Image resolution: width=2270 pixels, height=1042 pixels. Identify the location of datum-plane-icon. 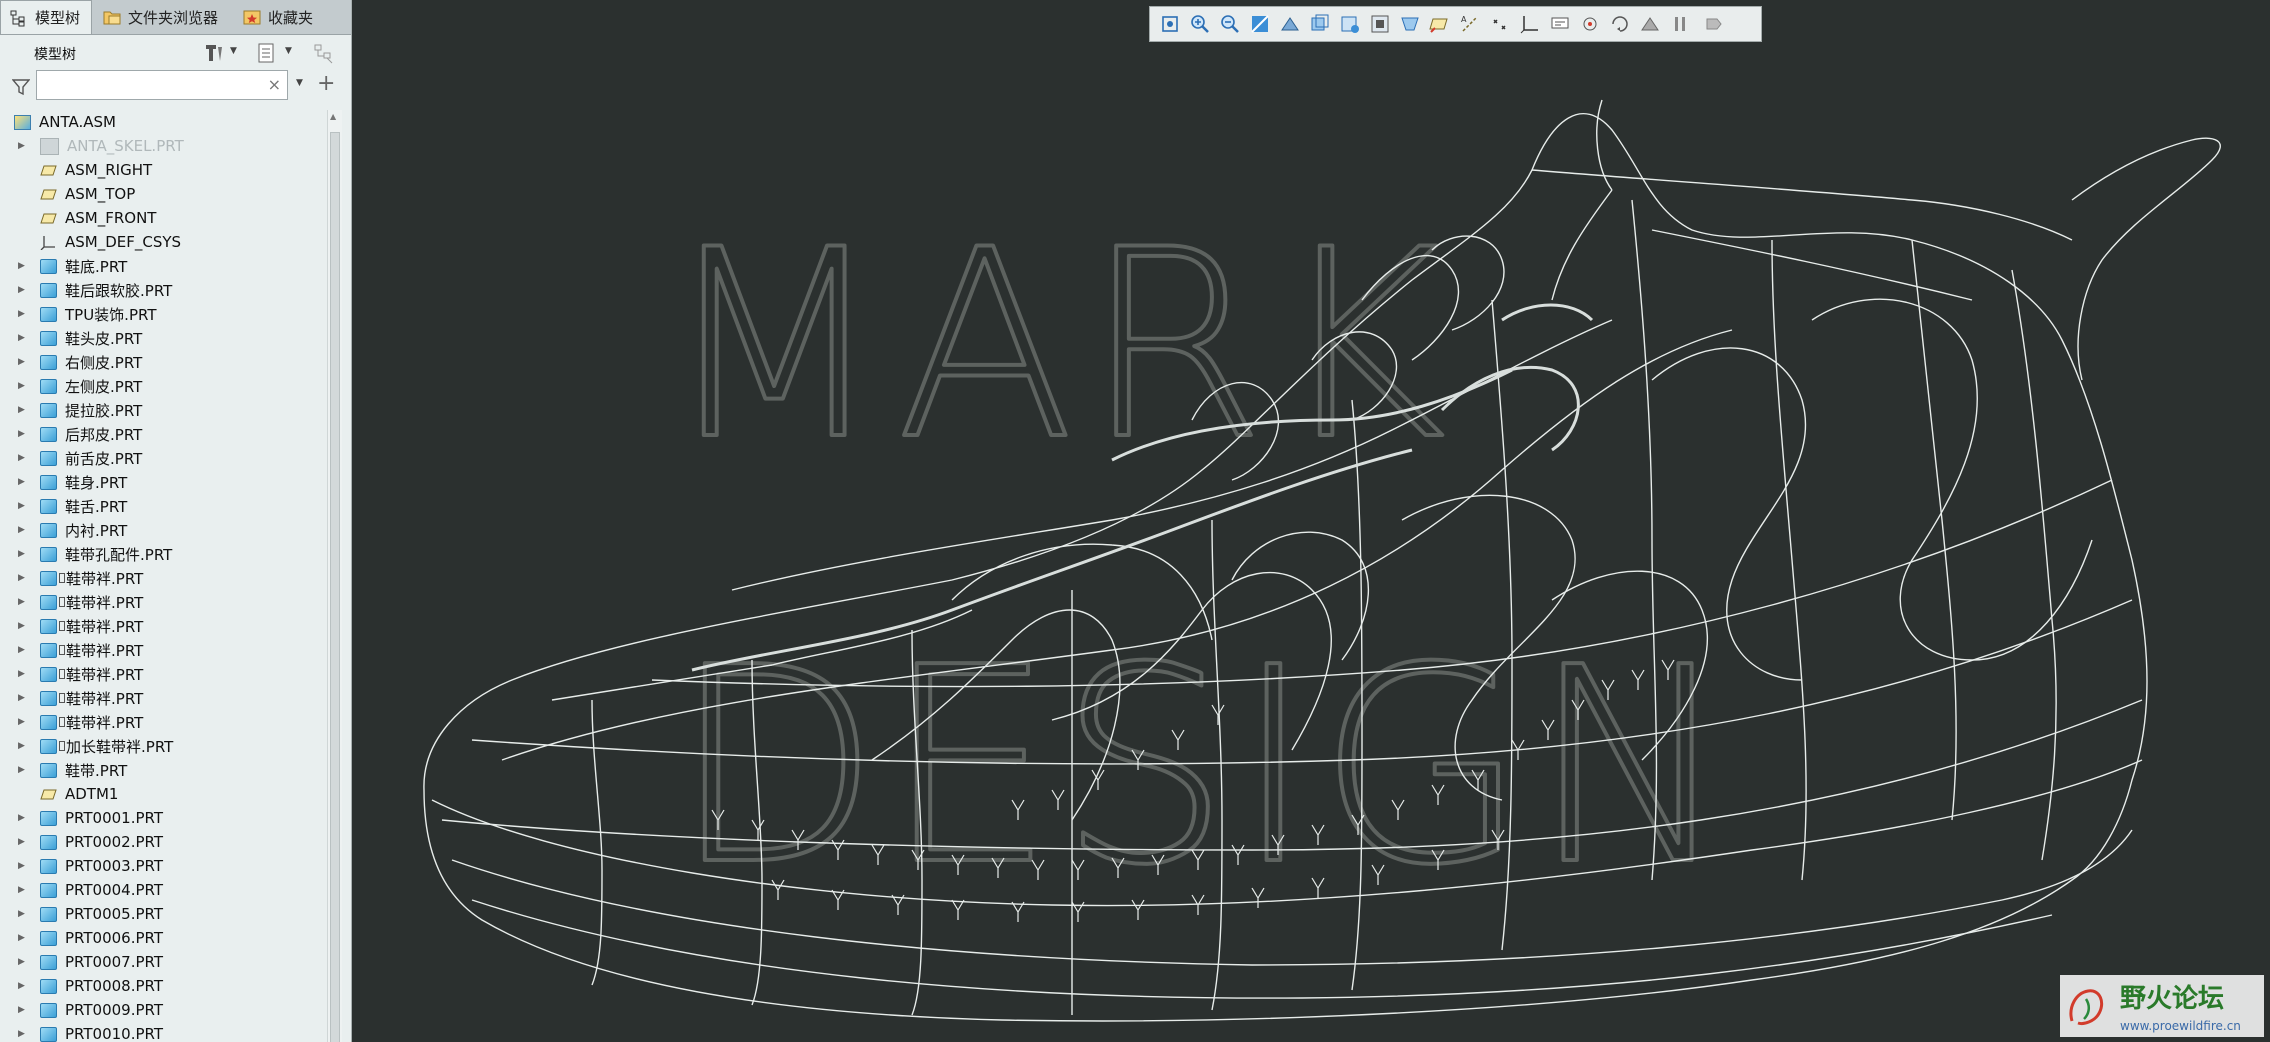
(48, 194).